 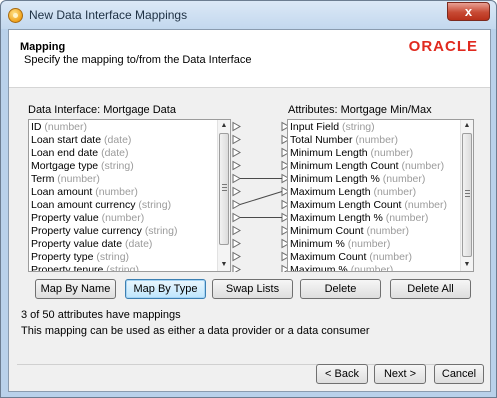 What do you see at coordinates (360, 110) in the screenshot?
I see `right-list-title: Attributes: Mortgage Min/Max` at bounding box center [360, 110].